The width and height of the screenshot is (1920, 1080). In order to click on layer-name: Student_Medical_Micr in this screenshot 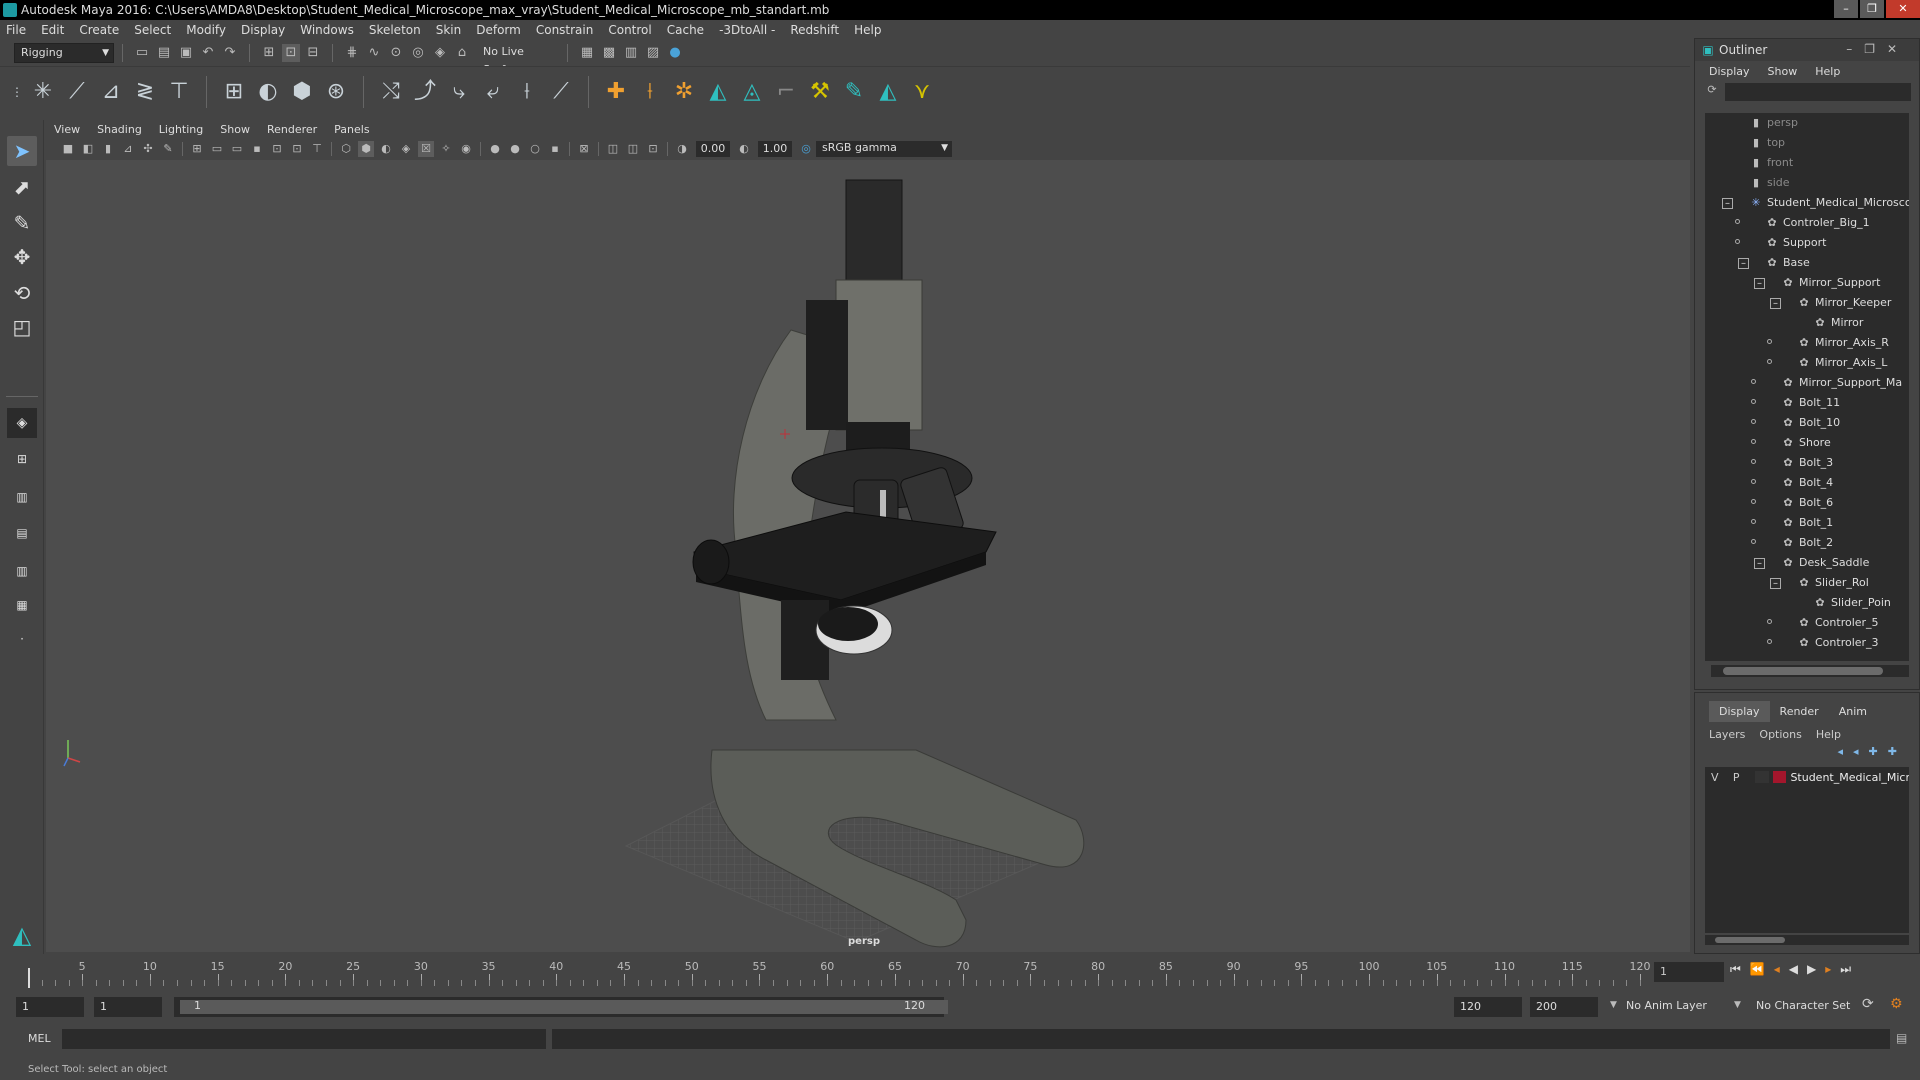, I will do `click(1849, 777)`.